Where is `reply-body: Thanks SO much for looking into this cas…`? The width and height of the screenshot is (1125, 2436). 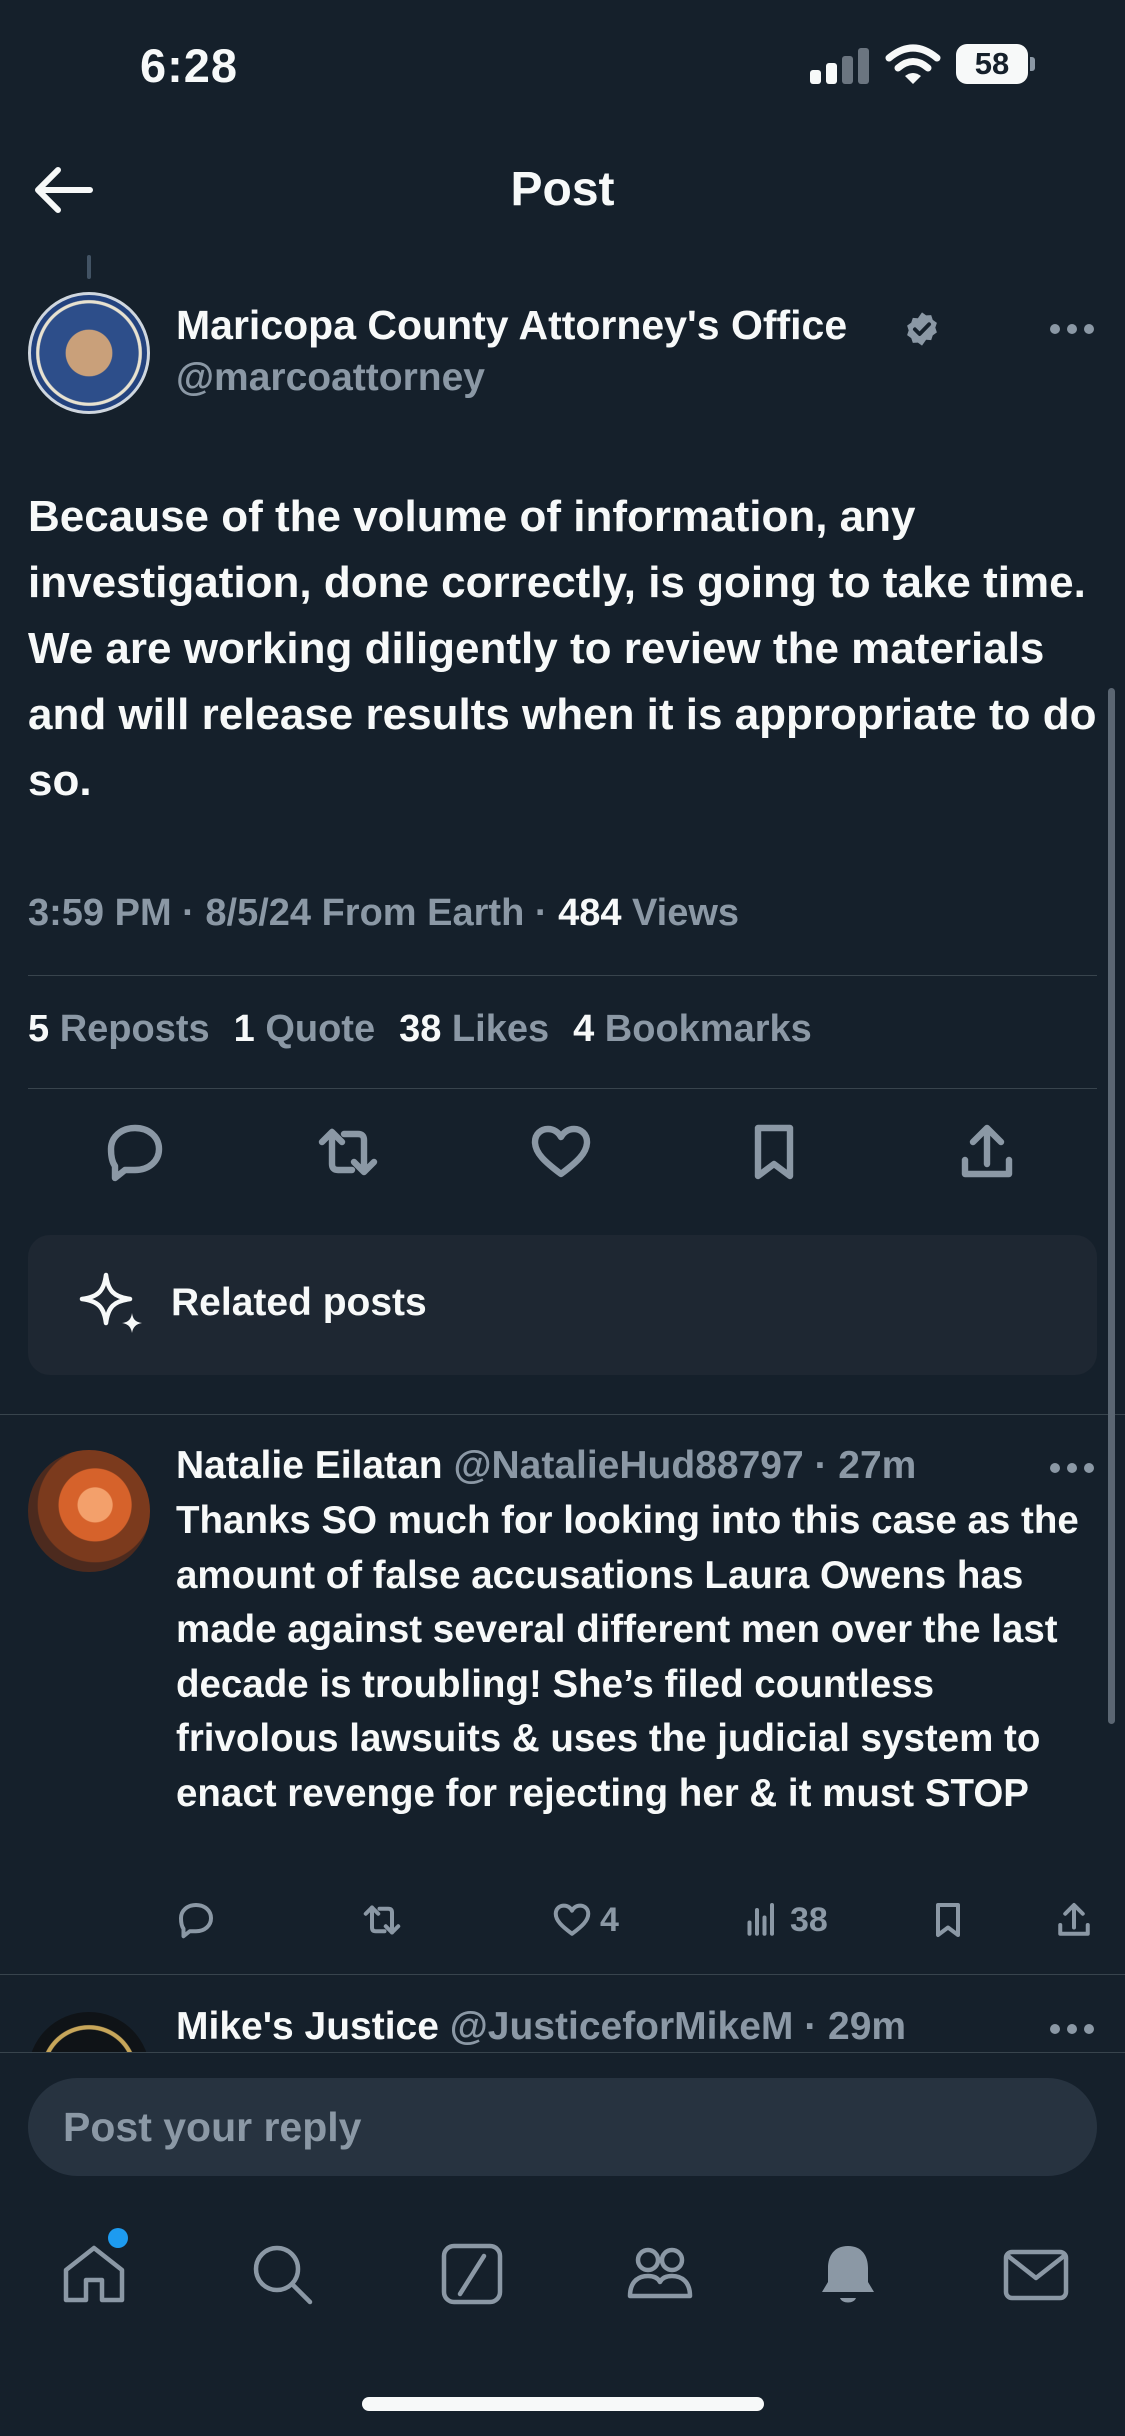
reply-body: Thanks SO much for looking into this cas… is located at coordinates (627, 1657).